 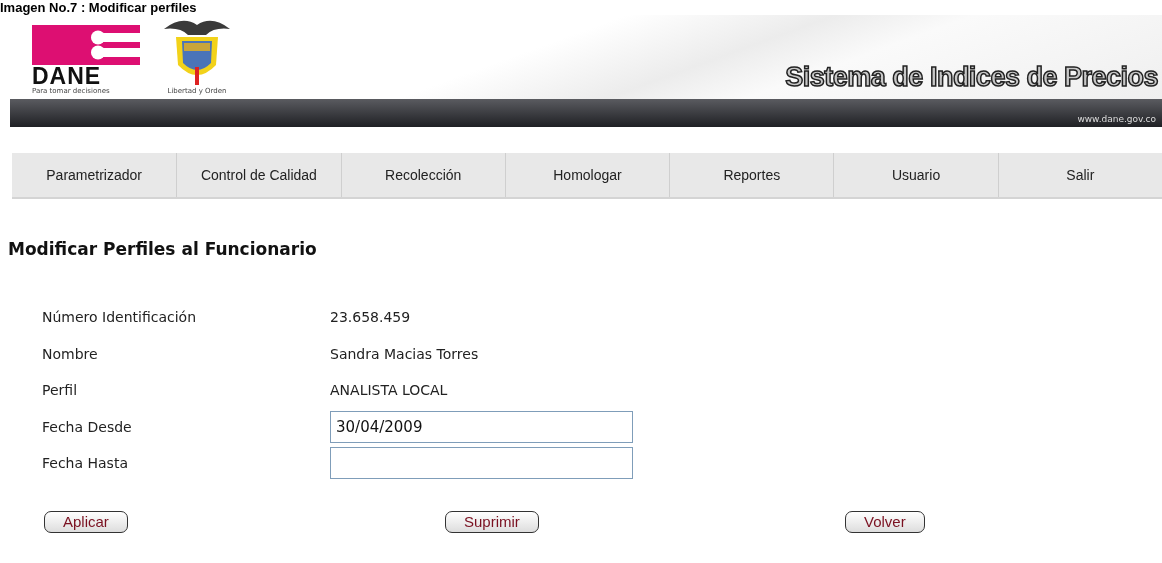 What do you see at coordinates (86, 521) in the screenshot?
I see `action-button: Aplicar` at bounding box center [86, 521].